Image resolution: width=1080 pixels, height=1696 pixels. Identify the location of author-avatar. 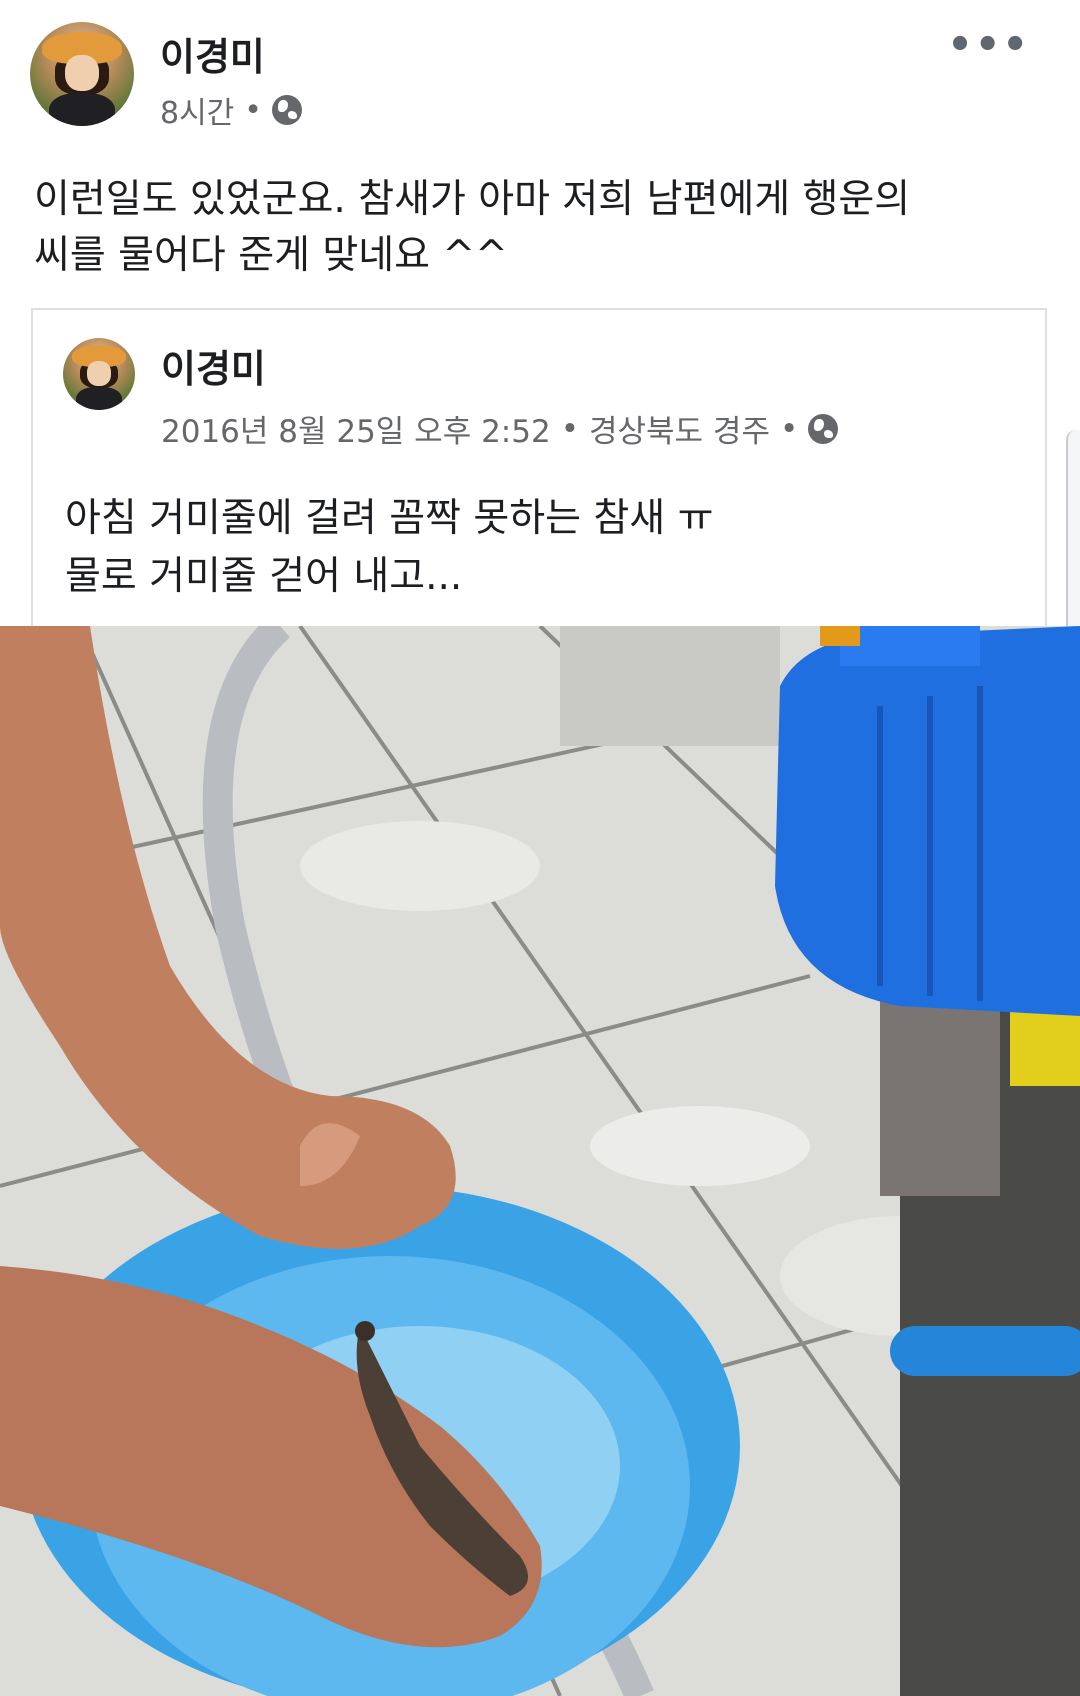
(82, 74).